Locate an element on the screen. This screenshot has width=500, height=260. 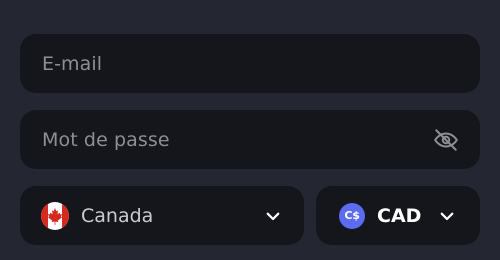
country-label: Canada is located at coordinates (117, 215).